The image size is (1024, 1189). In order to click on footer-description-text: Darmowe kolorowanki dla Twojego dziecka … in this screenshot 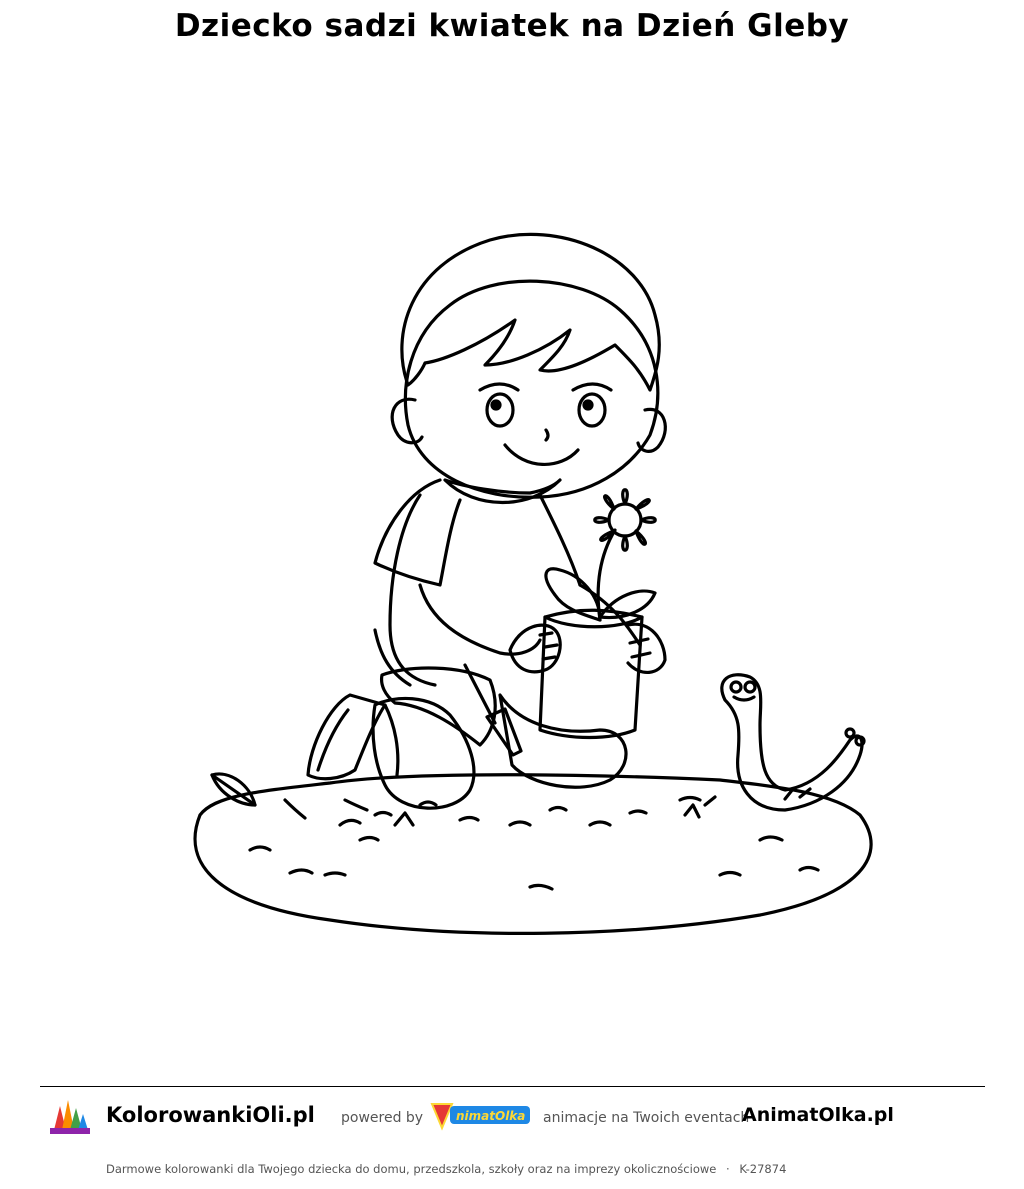, I will do `click(411, 1169)`.